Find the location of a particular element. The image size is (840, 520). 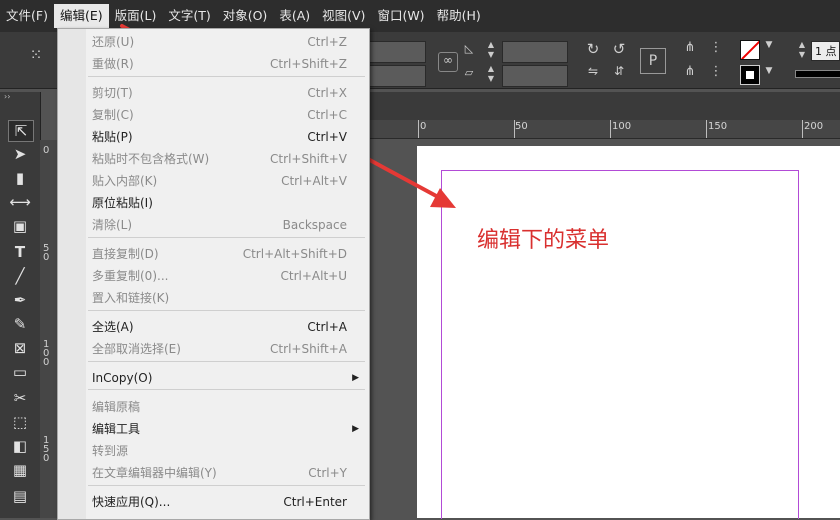

edit-menu-item: 贴入内部(K) Ctrl+Alt+V is located at coordinates (213, 181).